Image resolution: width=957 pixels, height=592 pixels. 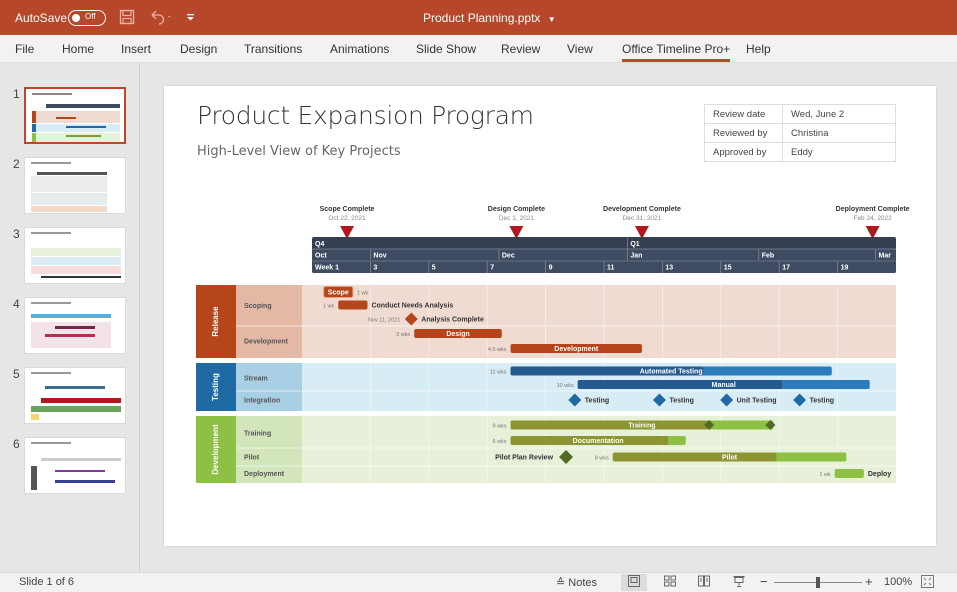 I want to click on tab-help: Help, so click(x=758, y=49).